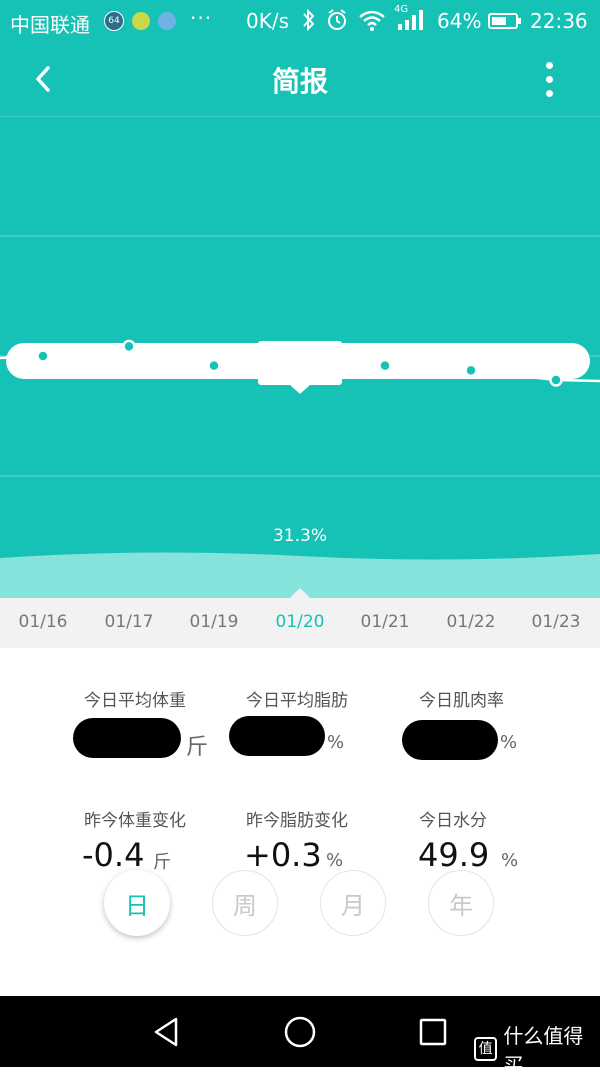 The height and width of the screenshot is (1078, 600). What do you see at coordinates (459, 21) in the screenshot?
I see `battery-percent: 64%` at bounding box center [459, 21].